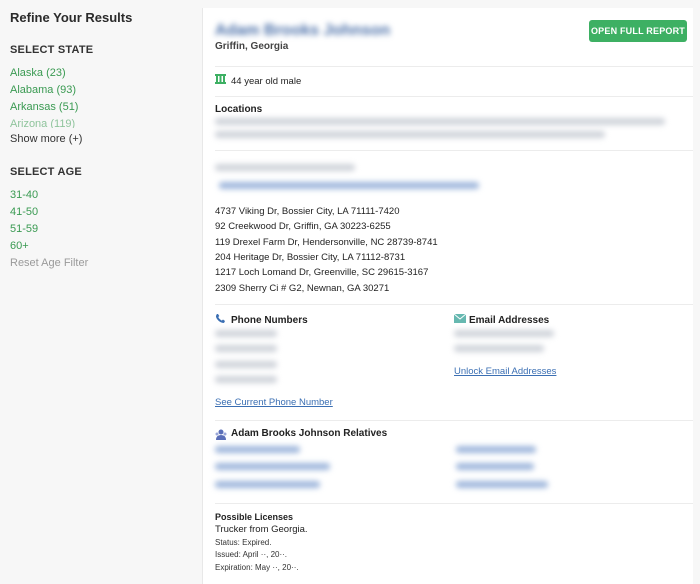  I want to click on unlock-email-link: Unlock Email Addresses, so click(505, 371).